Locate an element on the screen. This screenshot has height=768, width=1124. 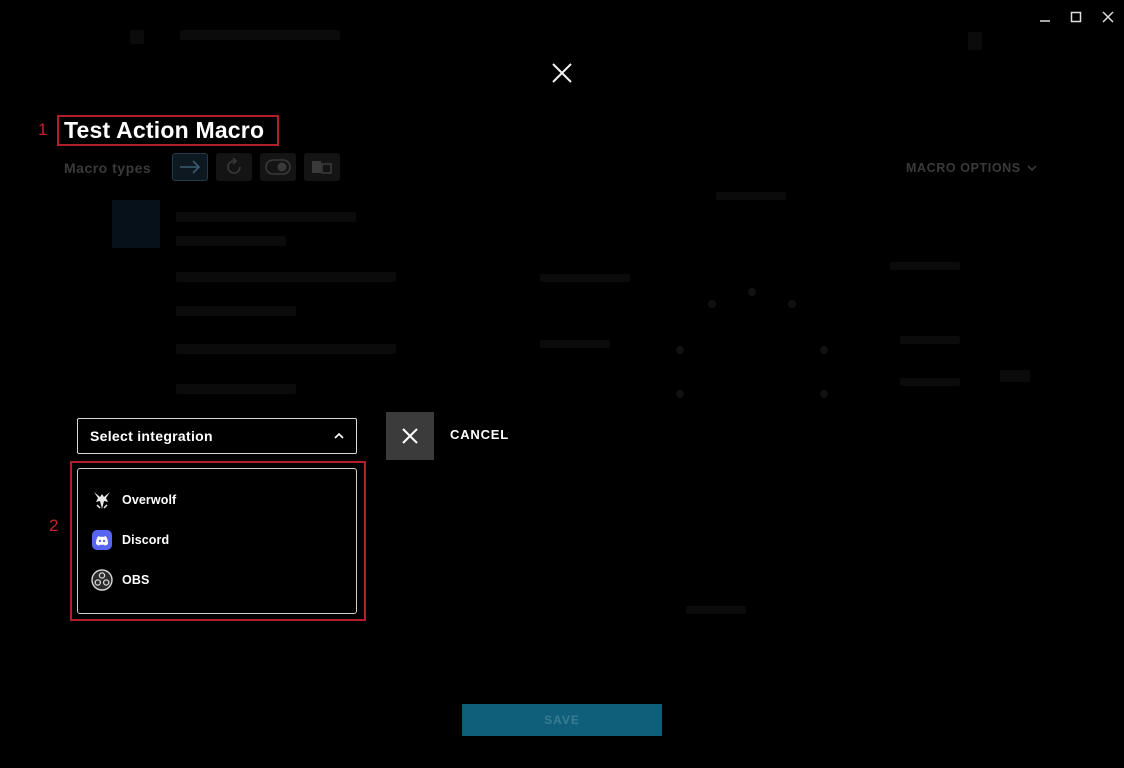
menu-item-label: OBS is located at coordinates (136, 580).